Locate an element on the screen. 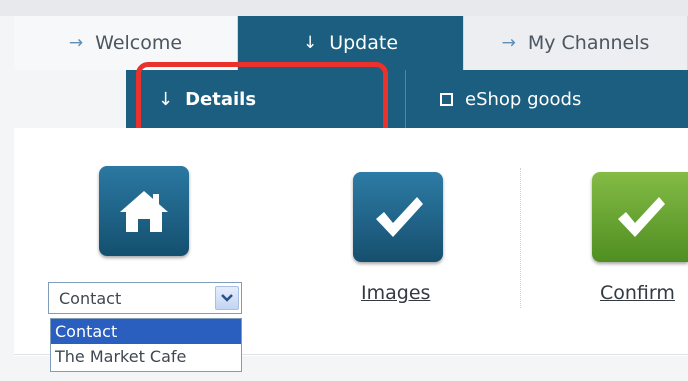  tab-my-channels: → My Channels is located at coordinates (576, 43).